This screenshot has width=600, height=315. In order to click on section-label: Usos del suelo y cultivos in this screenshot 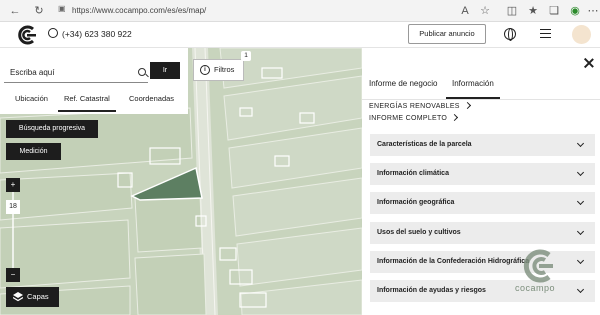, I will do `click(419, 232)`.